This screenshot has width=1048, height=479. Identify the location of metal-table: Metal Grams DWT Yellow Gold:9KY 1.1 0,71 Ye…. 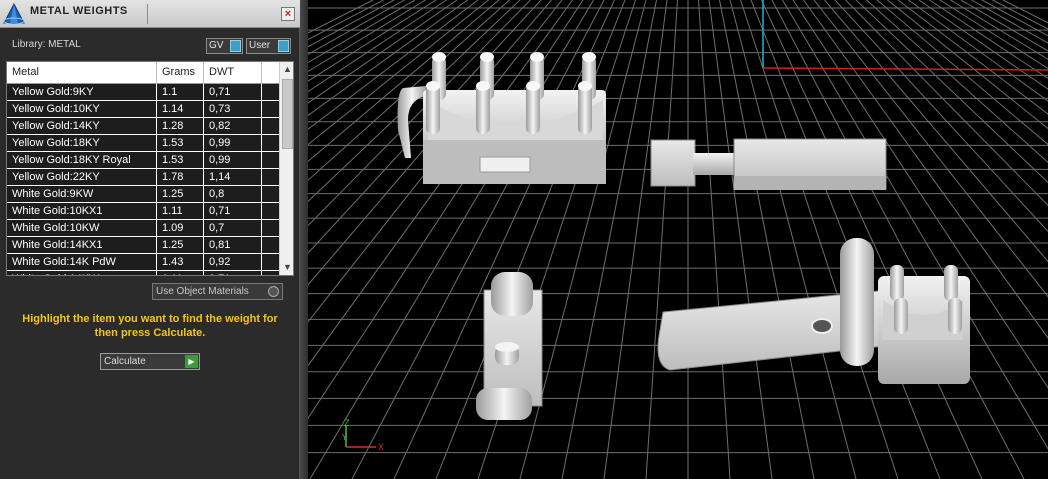
(150, 168).